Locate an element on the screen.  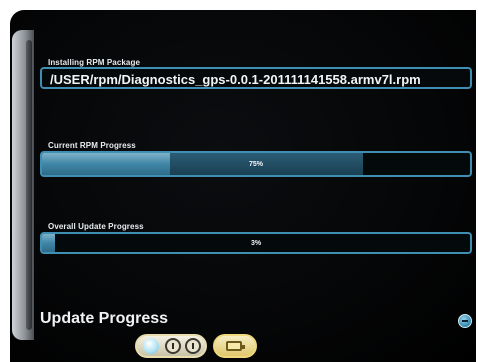
alert-dot-icon is located at coordinates (193, 346).